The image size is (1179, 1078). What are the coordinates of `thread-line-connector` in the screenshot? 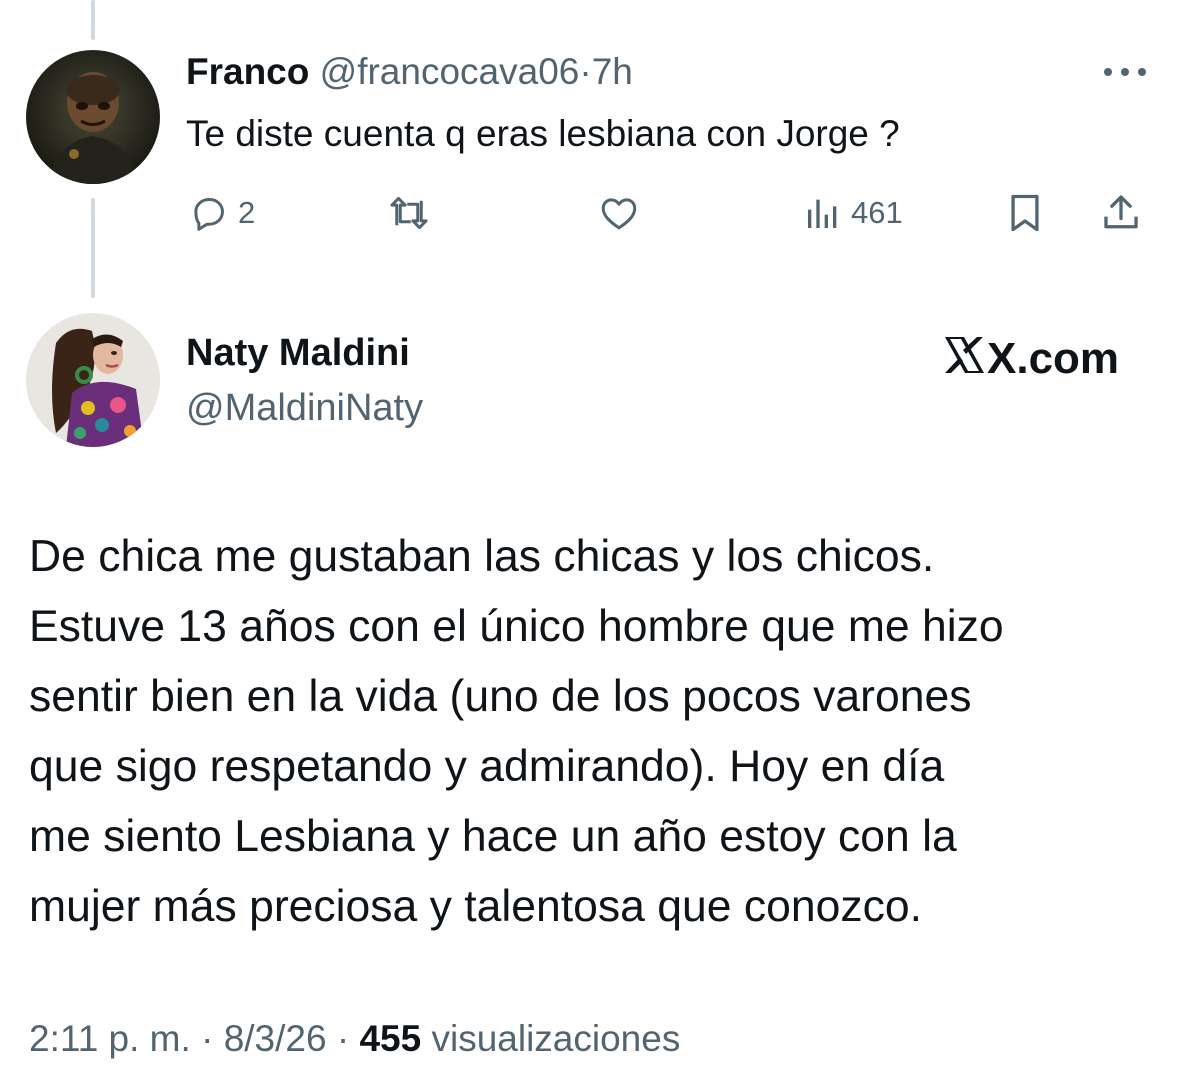 It's located at (93, 248).